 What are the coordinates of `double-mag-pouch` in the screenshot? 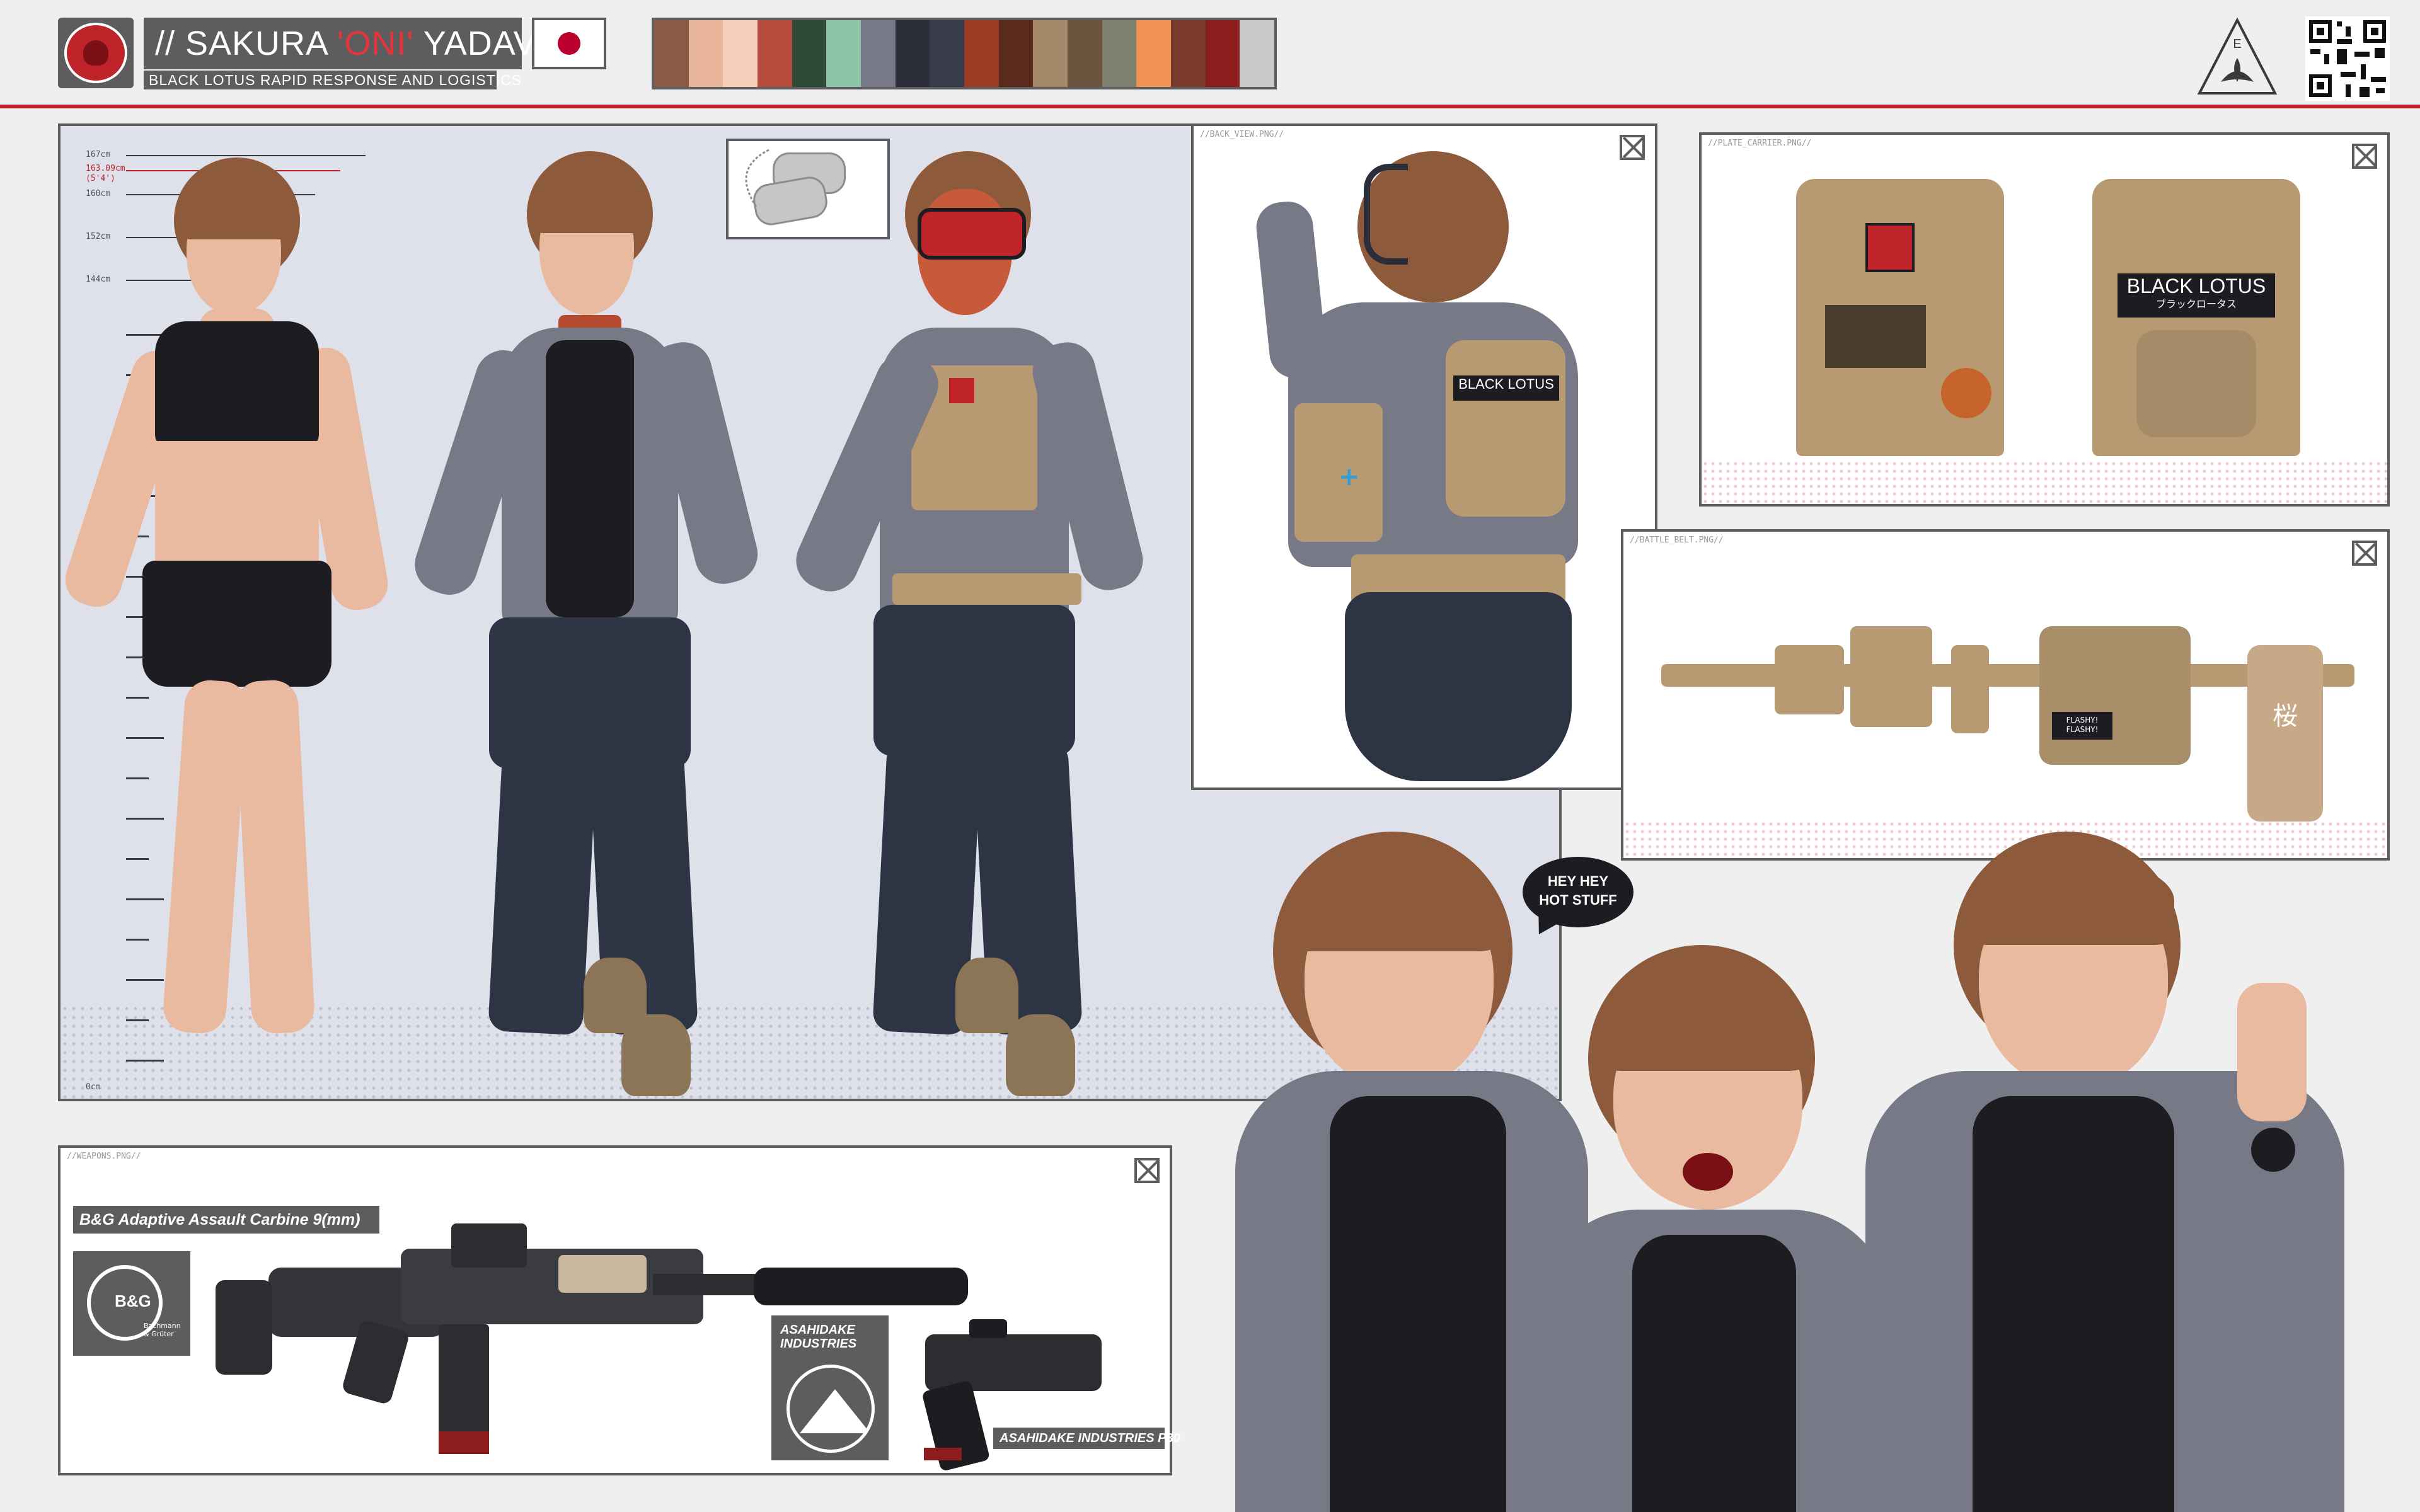 It's located at (1891, 676).